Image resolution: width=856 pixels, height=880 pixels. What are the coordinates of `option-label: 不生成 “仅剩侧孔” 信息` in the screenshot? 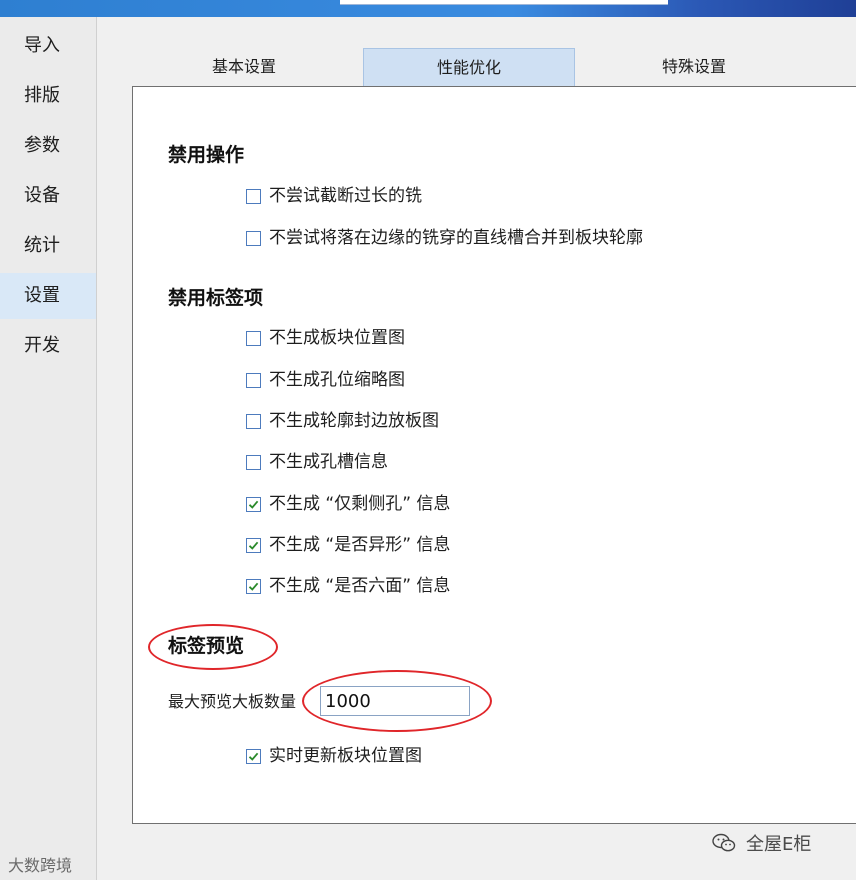 It's located at (360, 504).